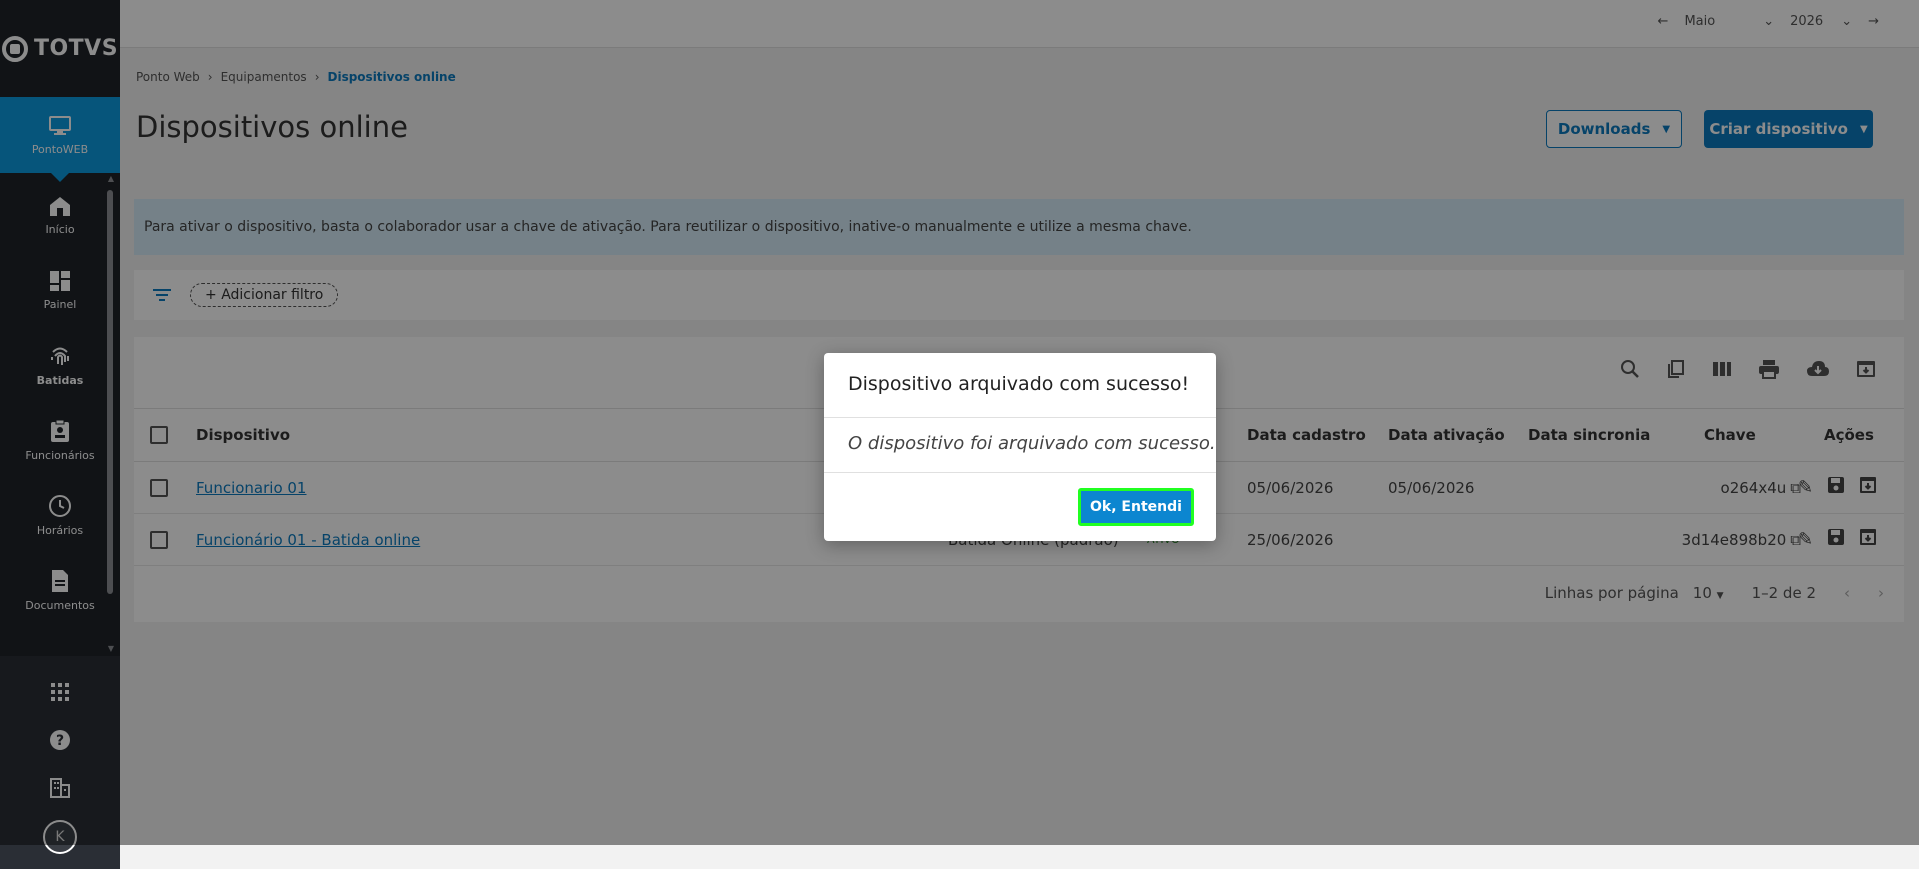 The width and height of the screenshot is (1919, 869). I want to click on dialog-message: O dispositivo foi arquivado com sucesso., so click(1032, 443).